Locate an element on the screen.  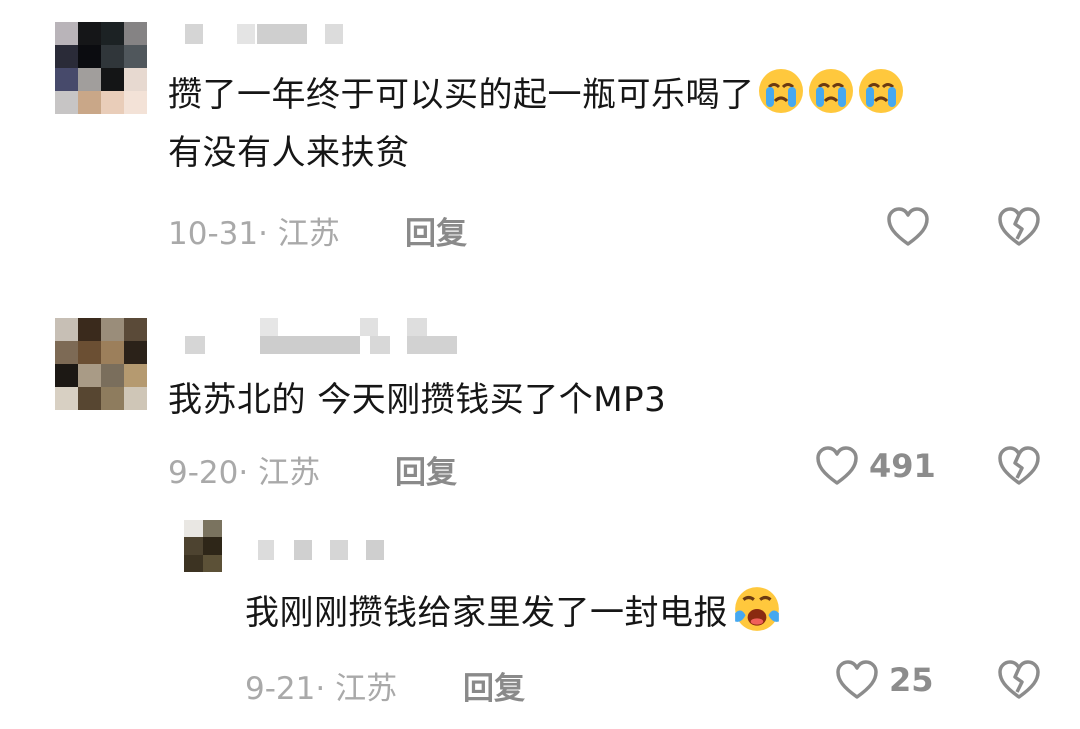
loudly-crying-face-icon is located at coordinates (757, 609).